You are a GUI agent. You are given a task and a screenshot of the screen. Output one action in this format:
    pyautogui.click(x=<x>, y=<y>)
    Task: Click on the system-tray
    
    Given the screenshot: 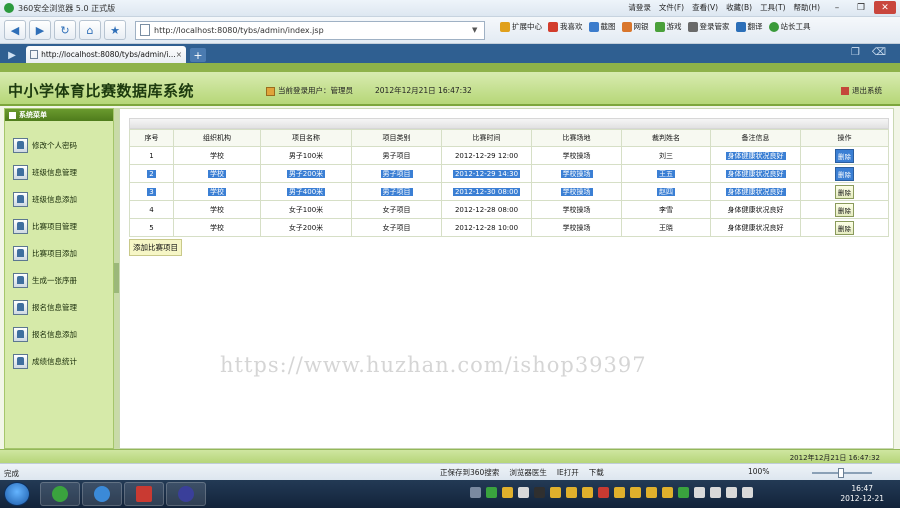 What is the action you would take?
    pyautogui.click(x=611, y=492)
    